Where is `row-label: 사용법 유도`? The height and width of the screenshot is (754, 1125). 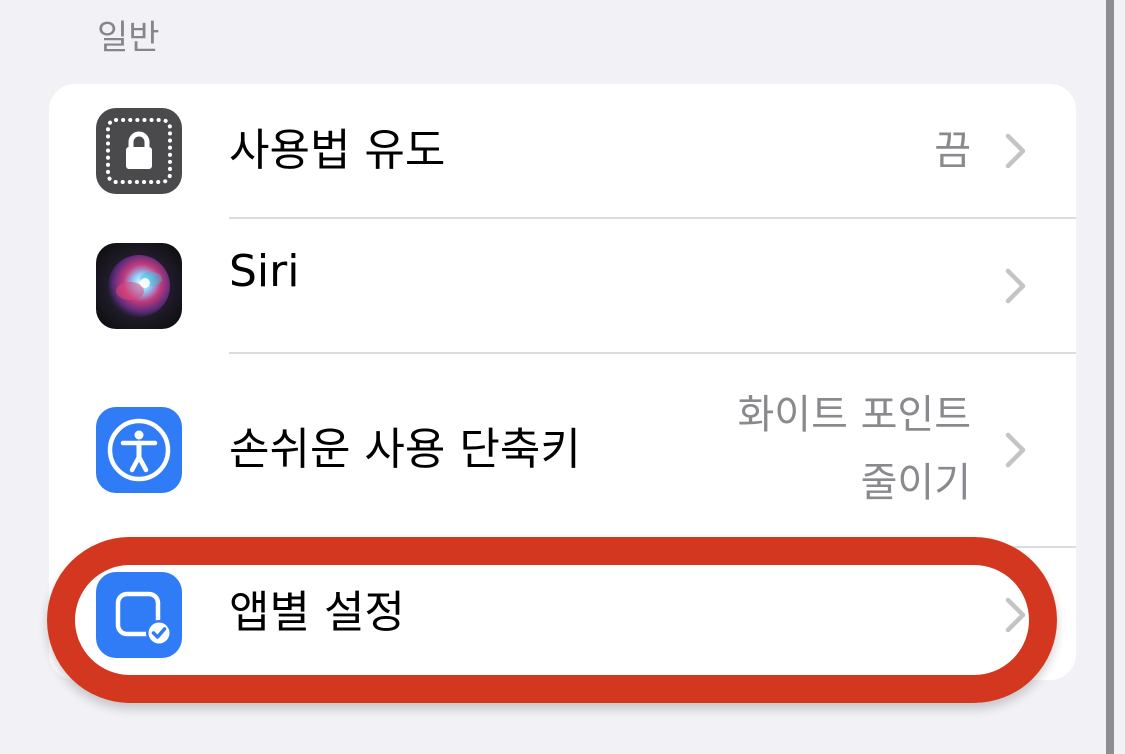
row-label: 사용법 유도 is located at coordinates (337, 150).